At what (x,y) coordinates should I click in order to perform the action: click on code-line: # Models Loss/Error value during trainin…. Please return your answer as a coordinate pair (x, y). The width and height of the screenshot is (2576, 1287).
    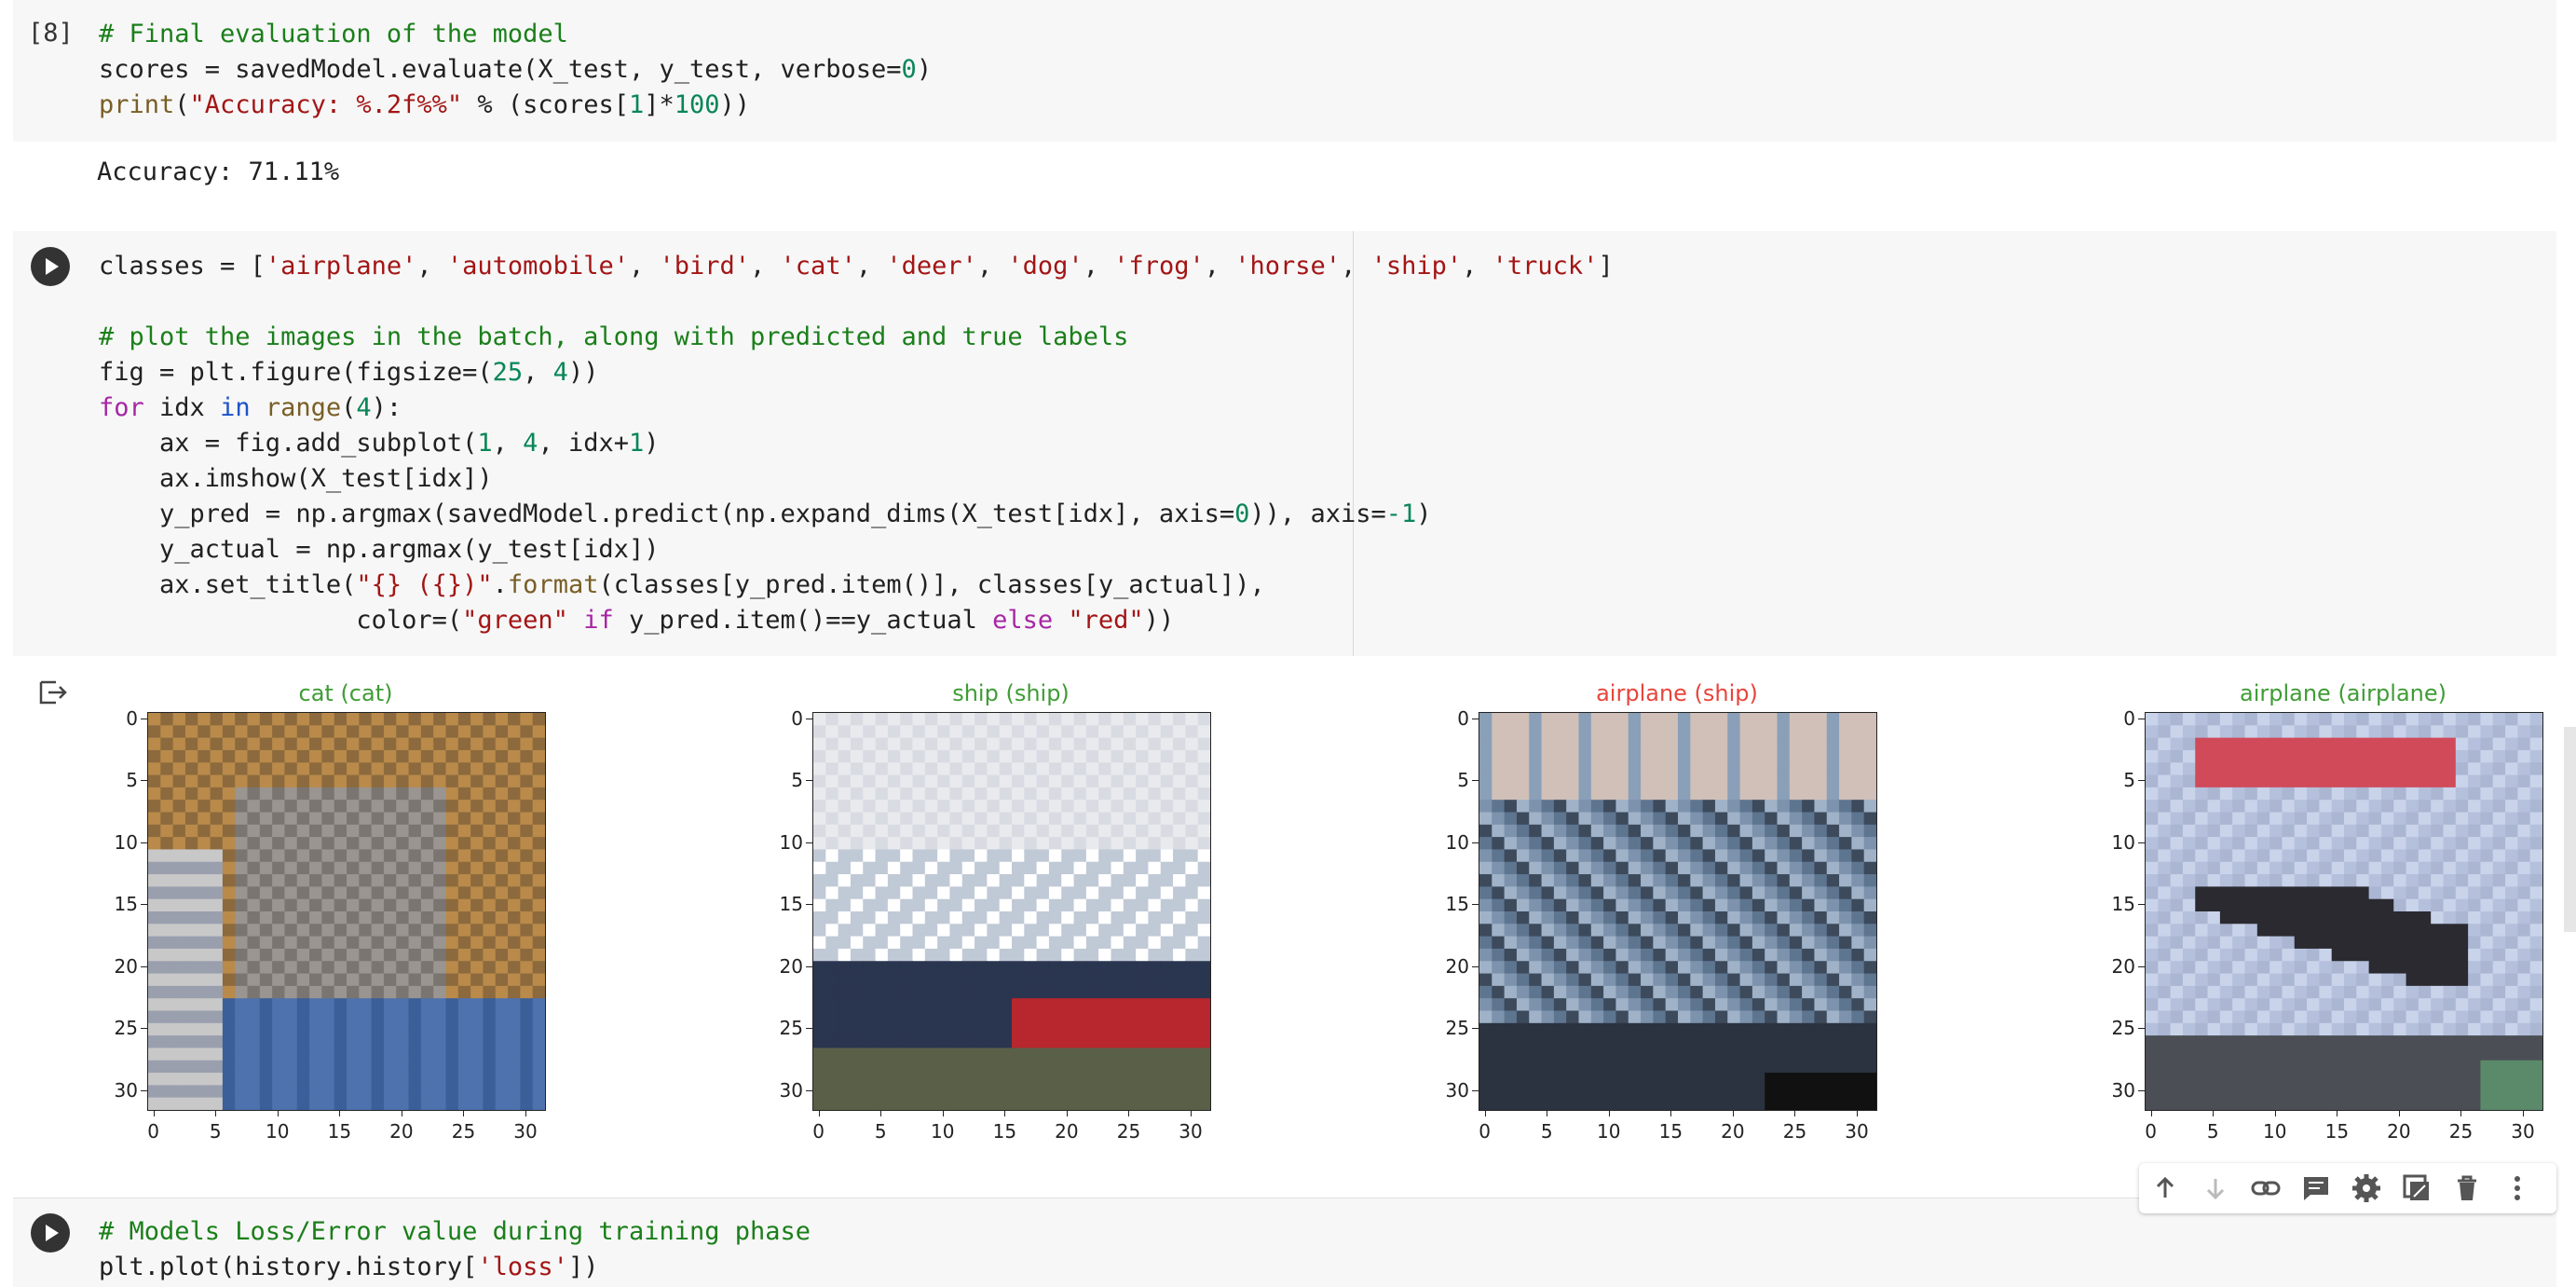
    Looking at the image, I should click on (455, 1232).